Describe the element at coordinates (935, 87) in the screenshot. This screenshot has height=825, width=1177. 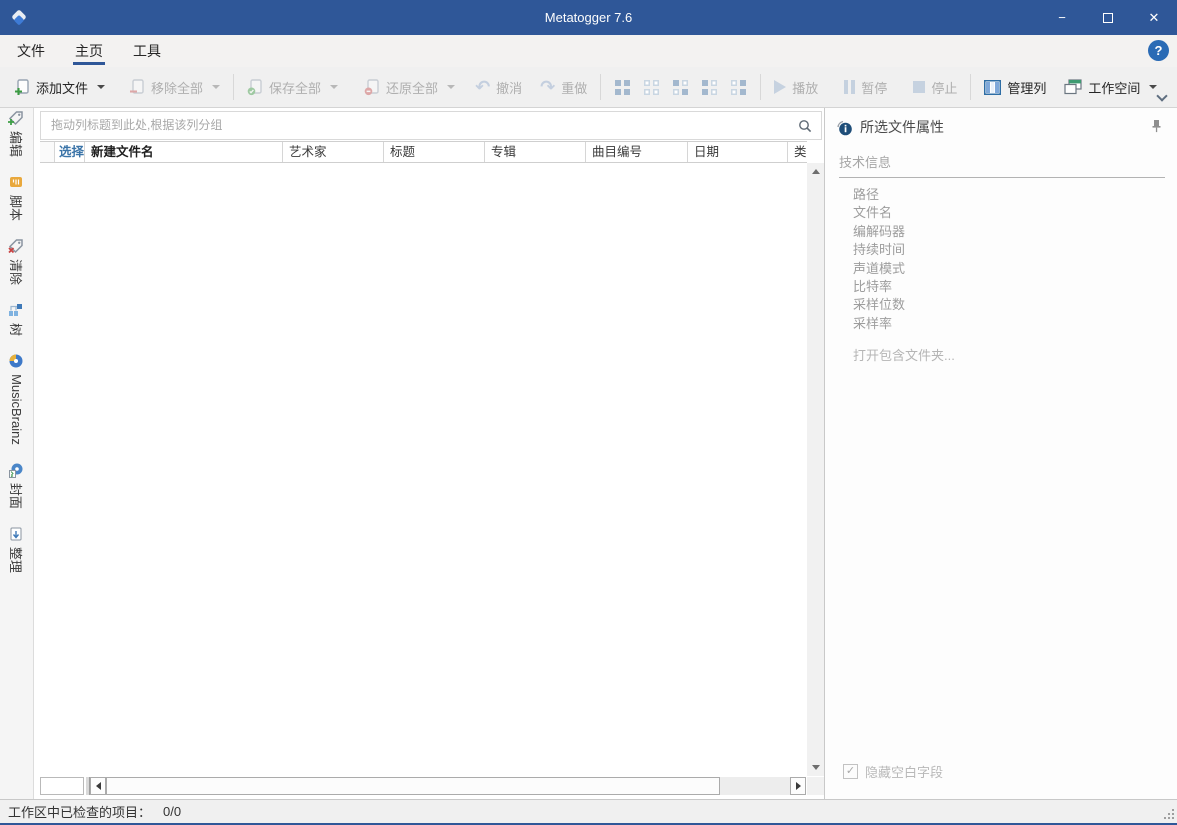
I see `stop-button: 停止` at that location.